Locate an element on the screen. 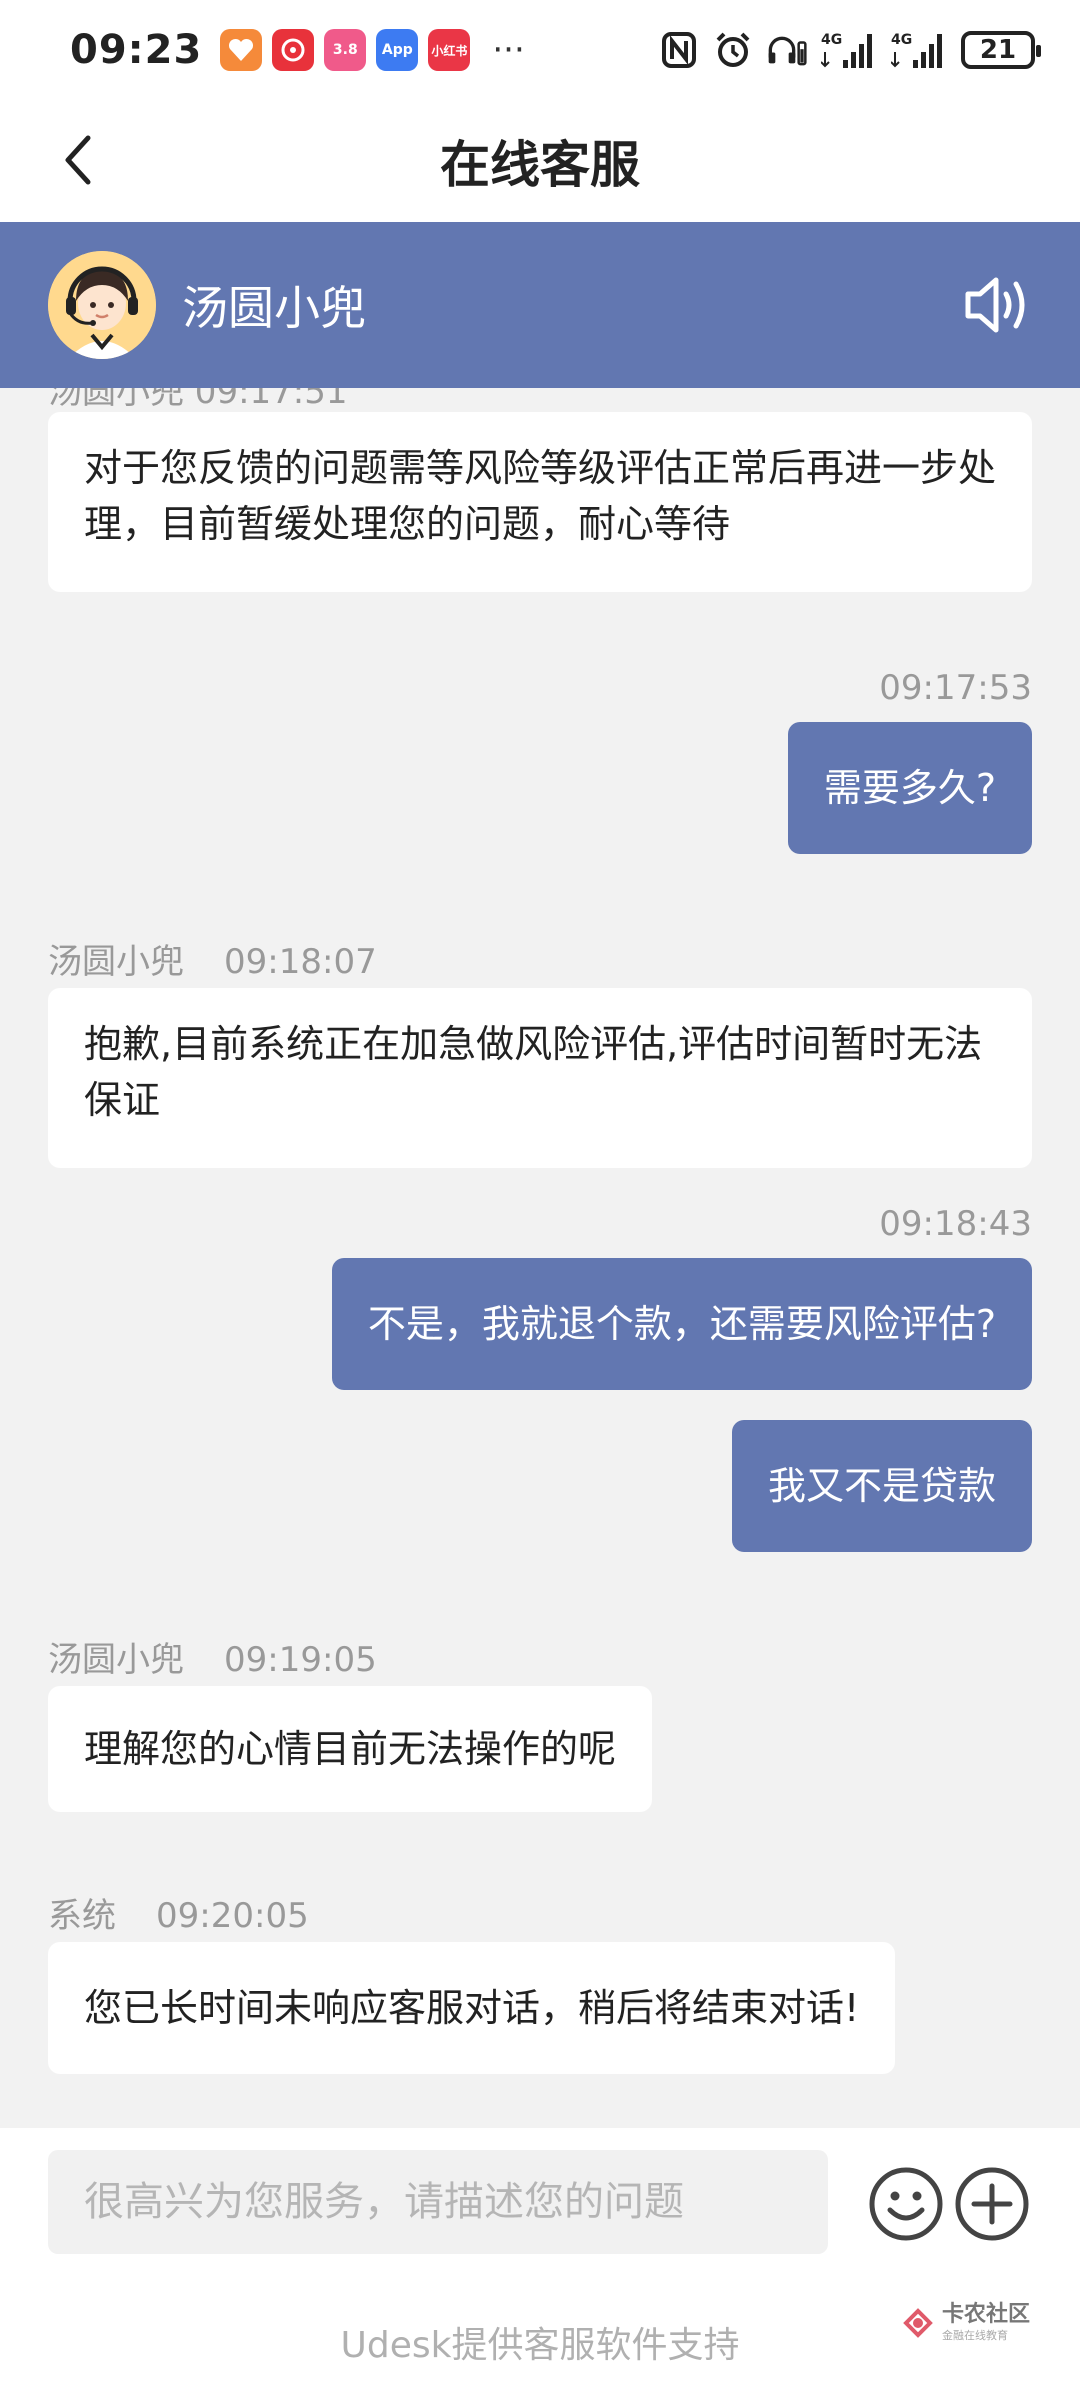  message-sender: 系统 is located at coordinates (82, 1916).